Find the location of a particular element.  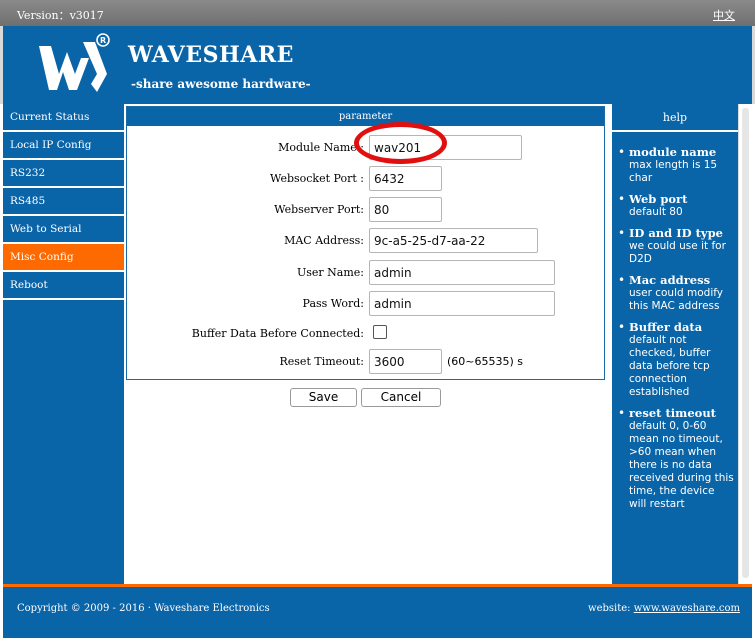

website-link: www.waveshare.com is located at coordinates (687, 608).